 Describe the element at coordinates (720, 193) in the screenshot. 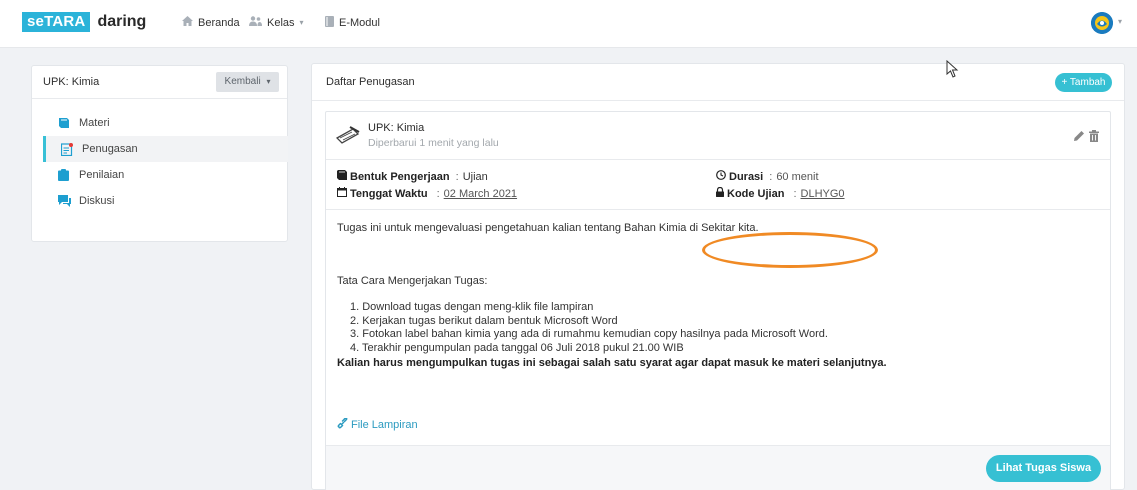

I see `lock-icon` at that location.